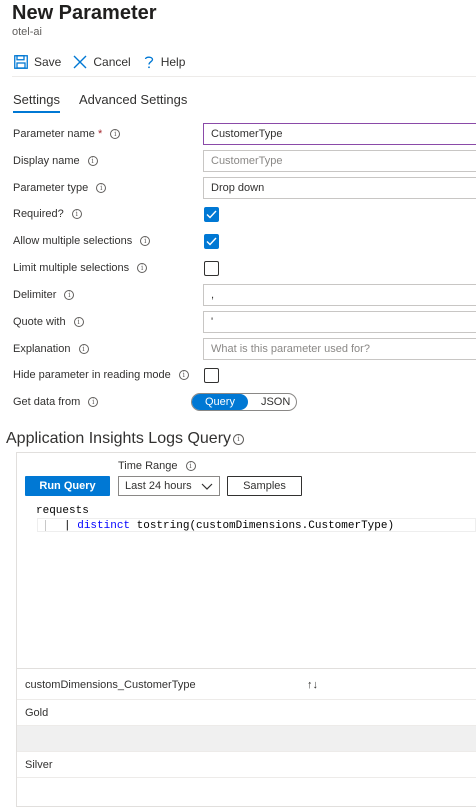 This screenshot has width=476, height=807. I want to click on cancel-label: Cancel, so click(112, 62).